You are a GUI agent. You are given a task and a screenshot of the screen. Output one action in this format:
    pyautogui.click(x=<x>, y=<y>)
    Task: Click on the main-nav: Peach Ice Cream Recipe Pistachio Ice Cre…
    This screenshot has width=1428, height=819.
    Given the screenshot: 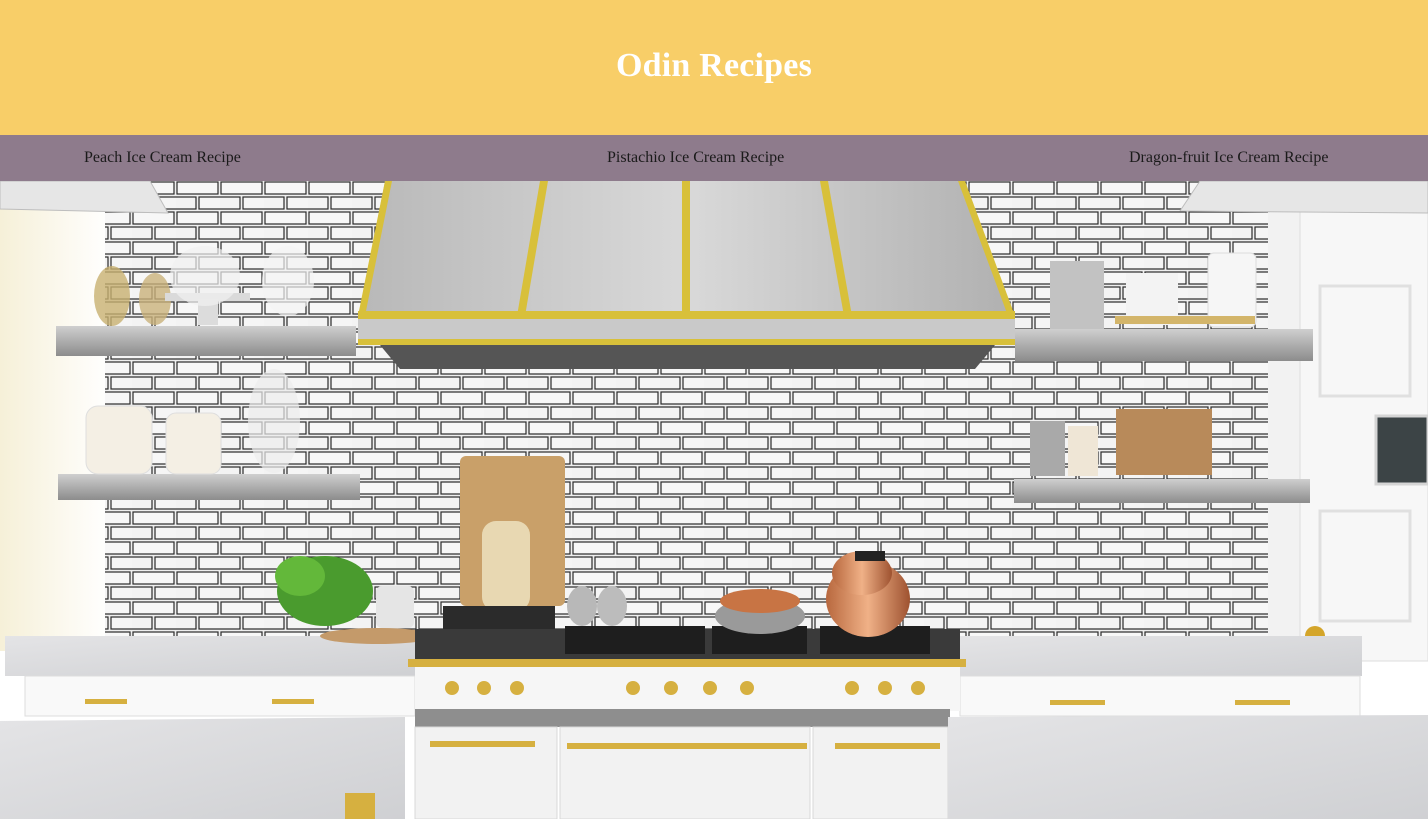 What is the action you would take?
    pyautogui.click(x=714, y=158)
    